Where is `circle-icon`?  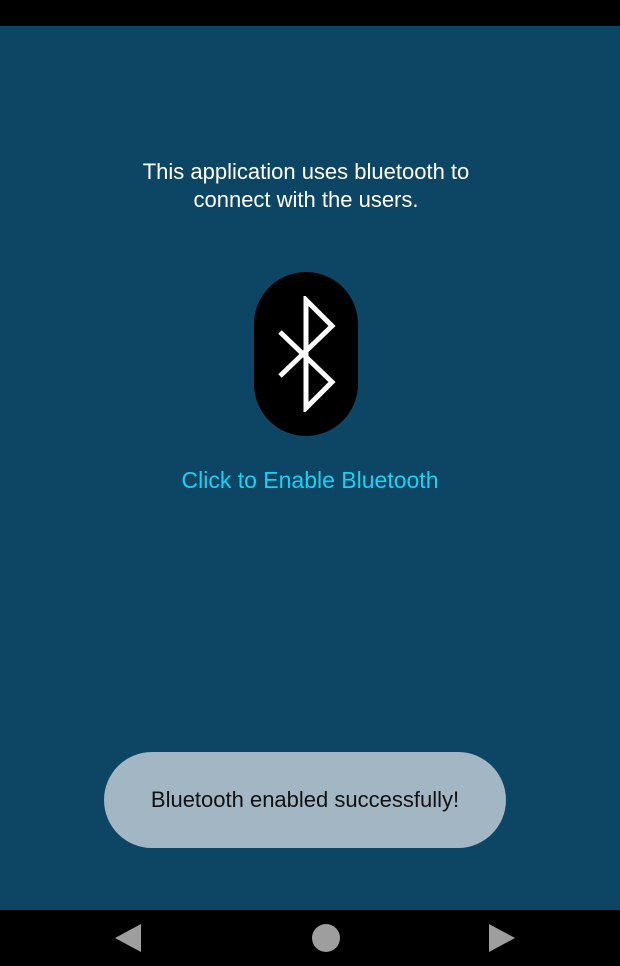
circle-icon is located at coordinates (326, 938).